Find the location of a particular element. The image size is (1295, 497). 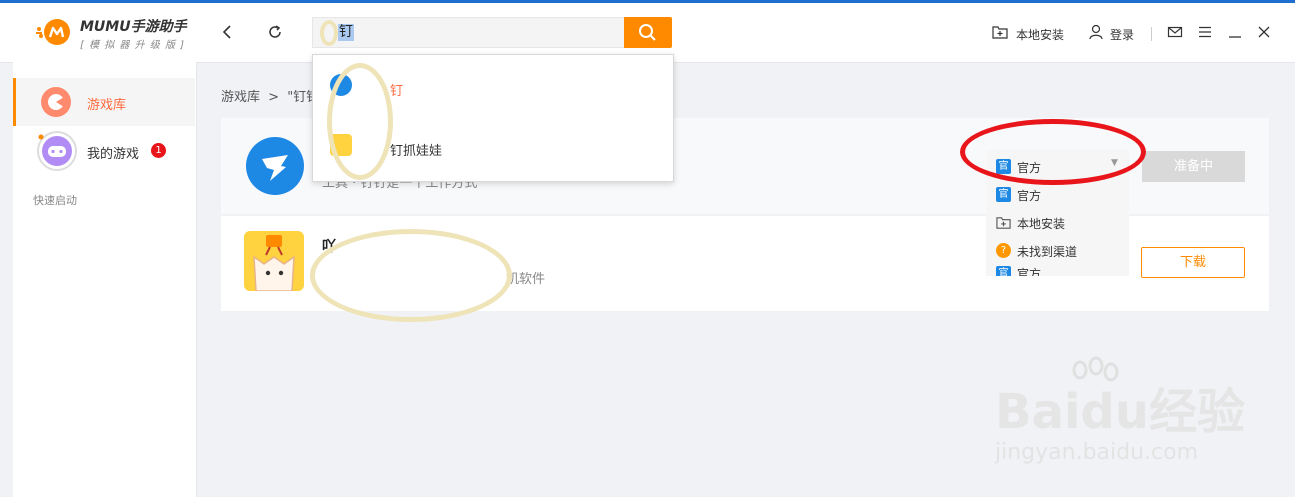

channel-option: 未找到渠道 is located at coordinates (1047, 251).